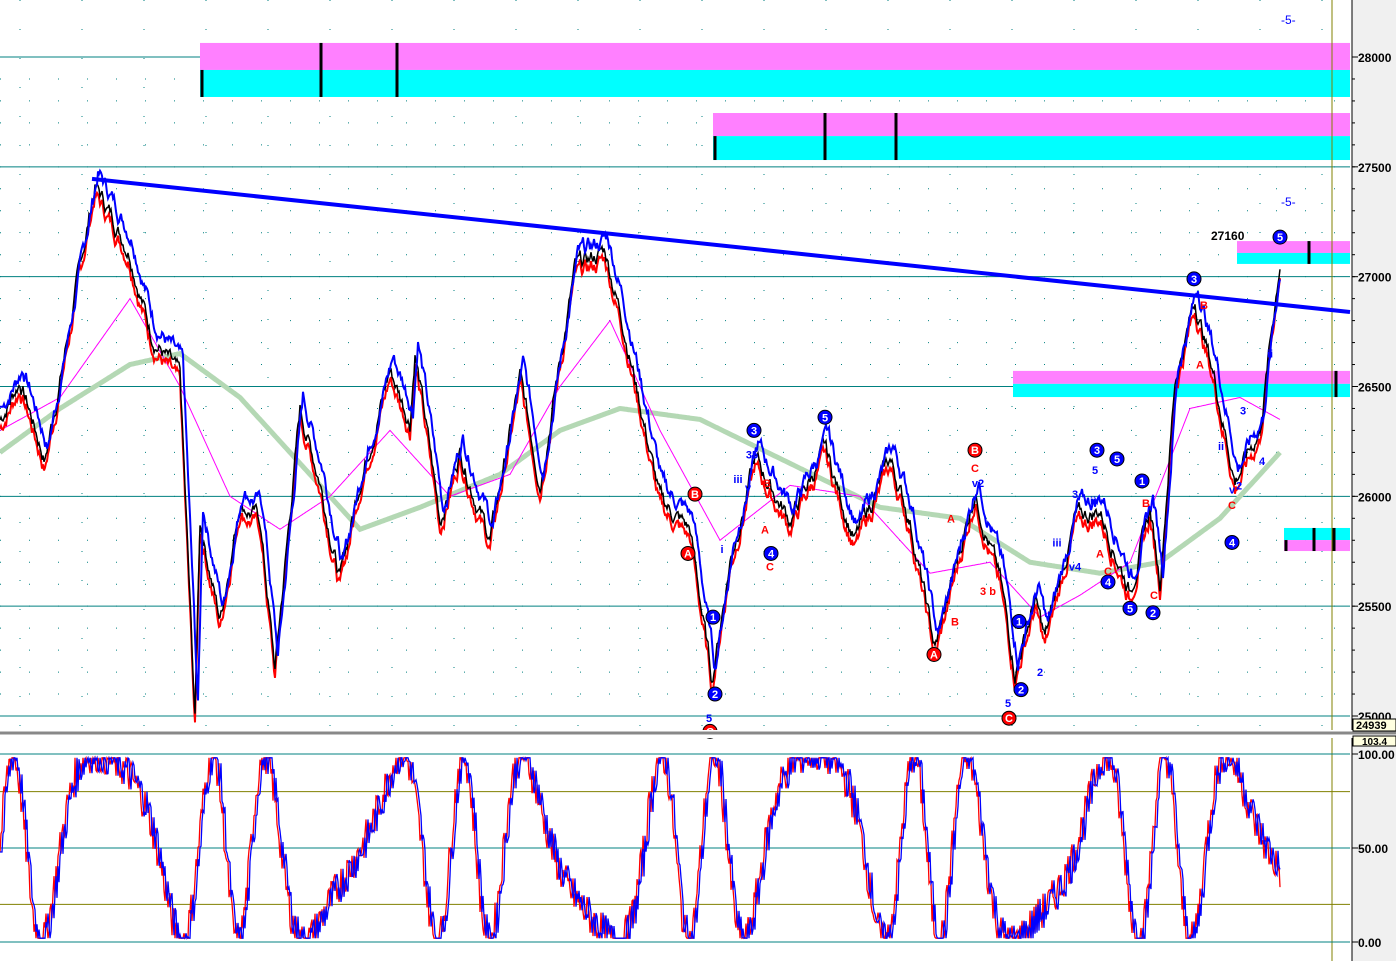 Image resolution: width=1396 pixels, height=961 pixels. I want to click on y-tick-label: 28000, so click(1375, 58).